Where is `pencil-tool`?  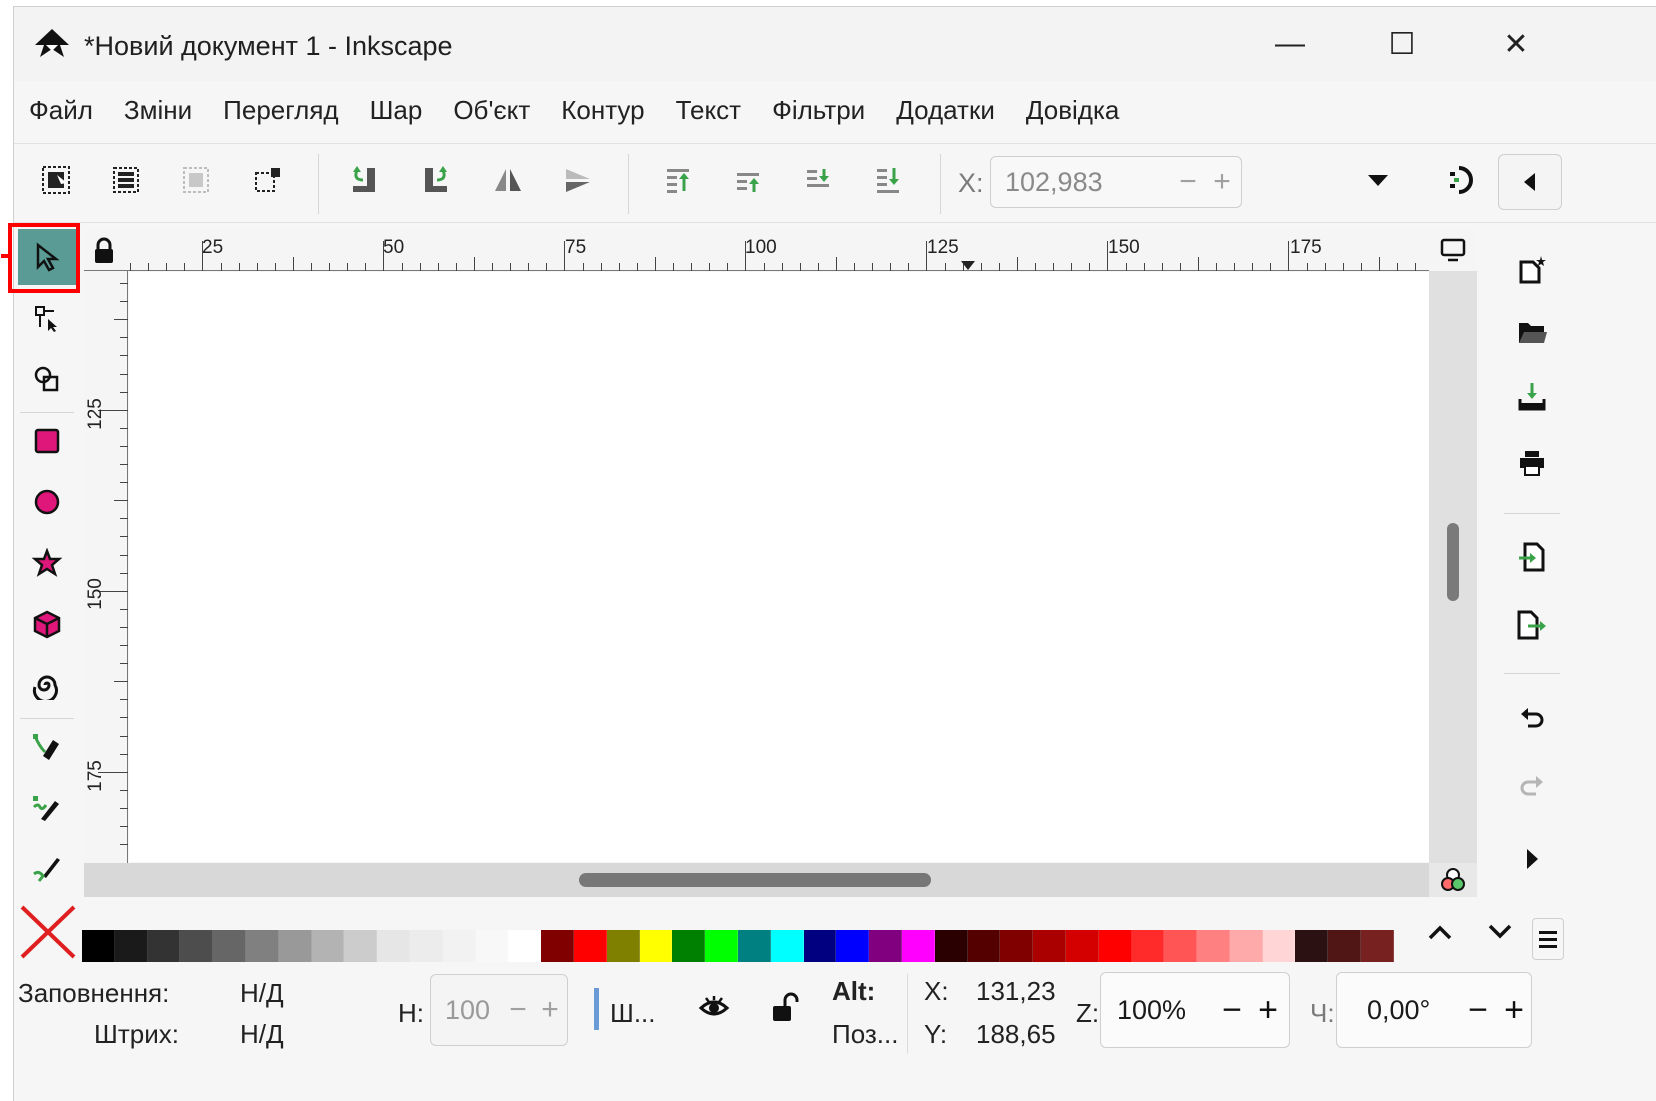
pencil-tool is located at coordinates (47, 808).